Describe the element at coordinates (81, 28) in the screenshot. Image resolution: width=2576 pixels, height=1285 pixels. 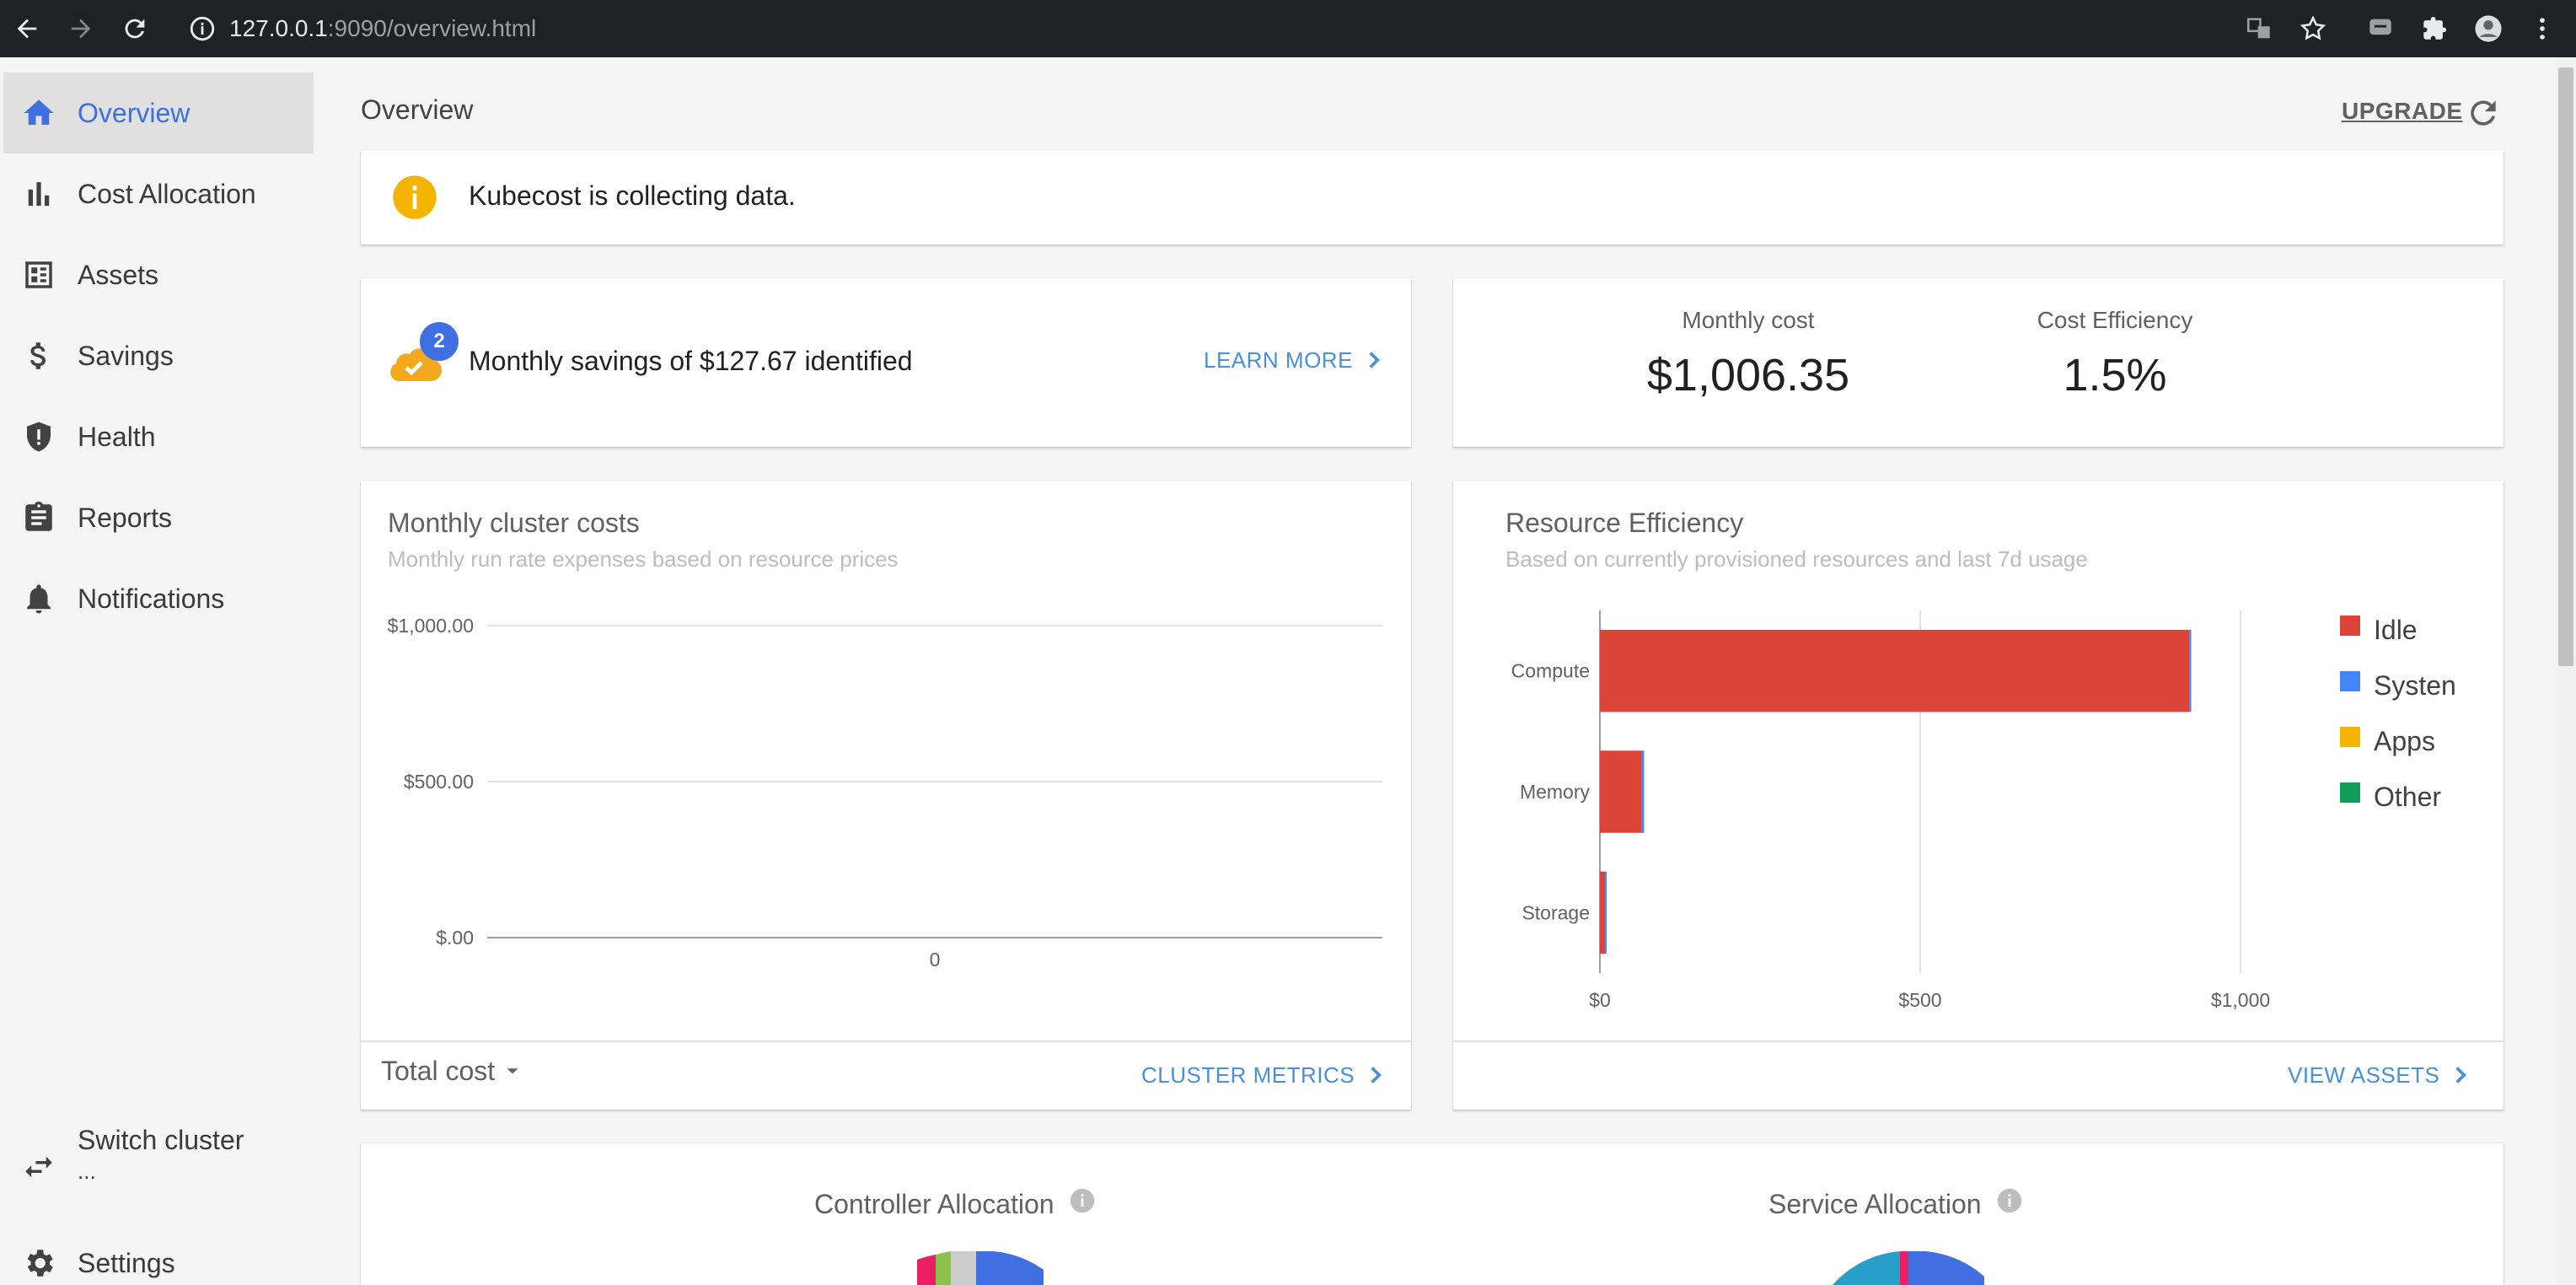
I see `forward-icon` at that location.